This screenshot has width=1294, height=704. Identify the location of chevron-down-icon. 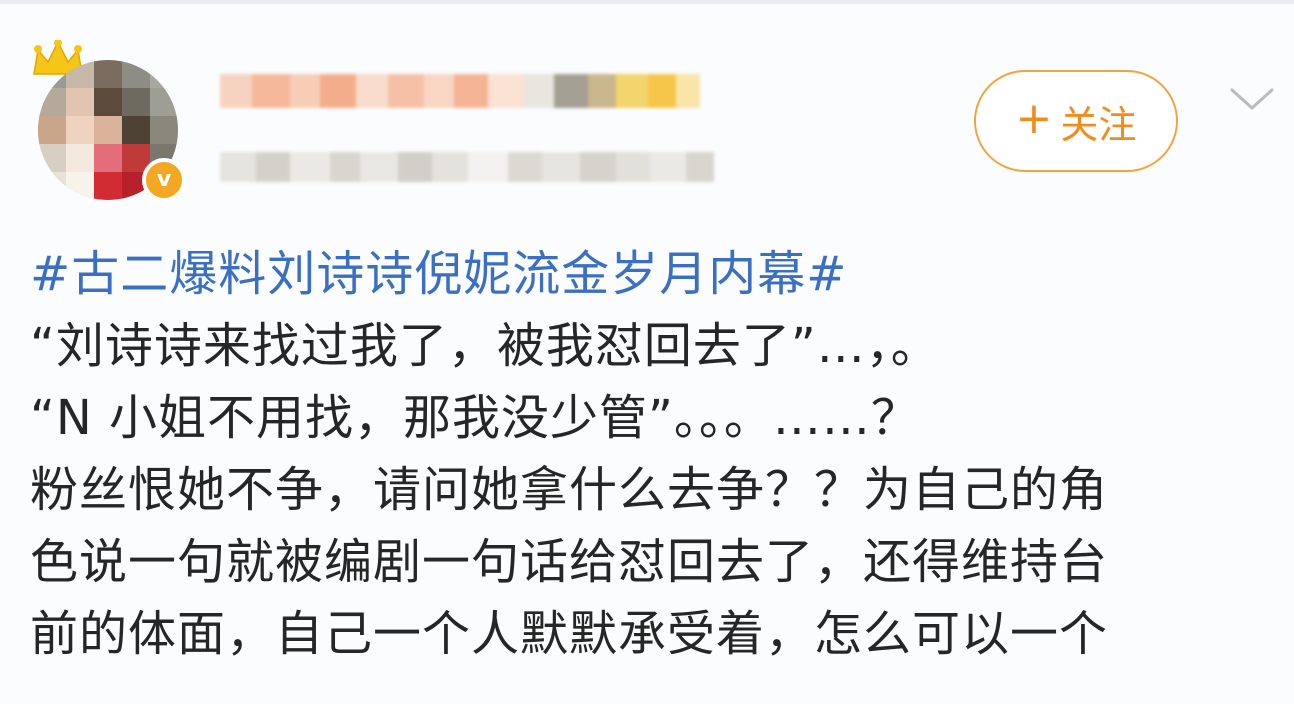
(1252, 100).